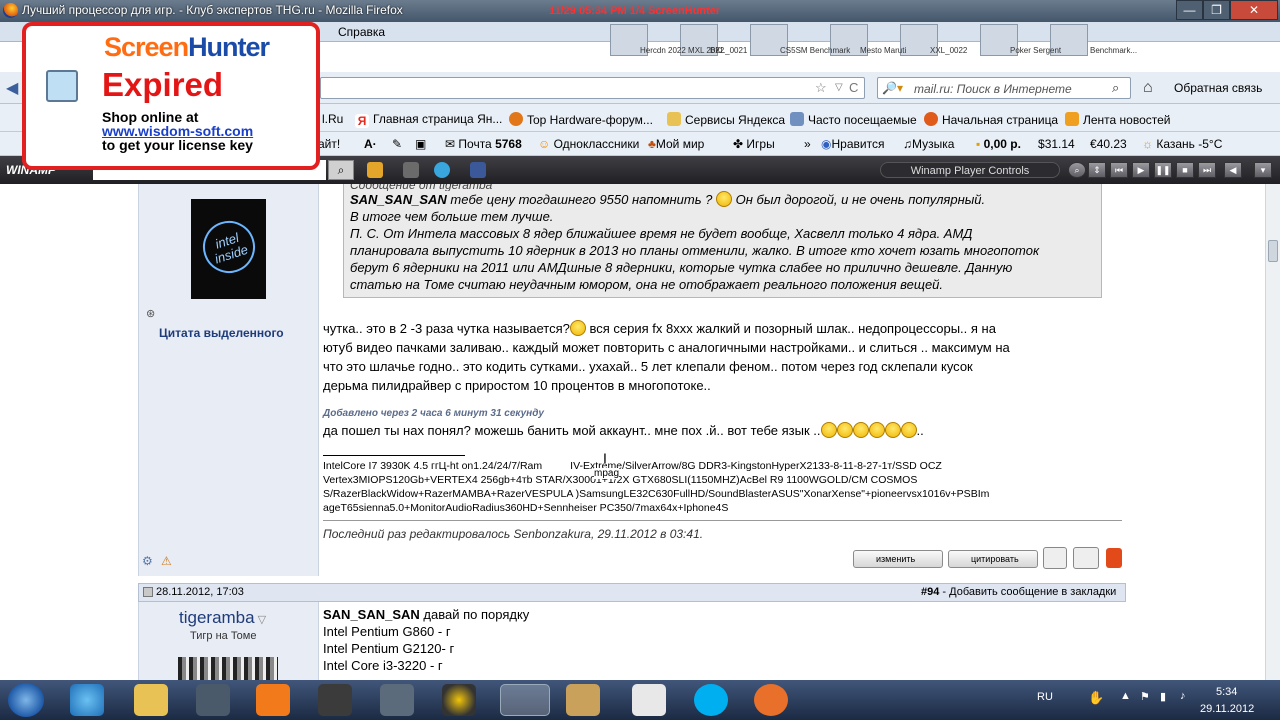 The image size is (1280, 720). What do you see at coordinates (1056, 144) in the screenshot?
I see `usd-rate: $31.14` at bounding box center [1056, 144].